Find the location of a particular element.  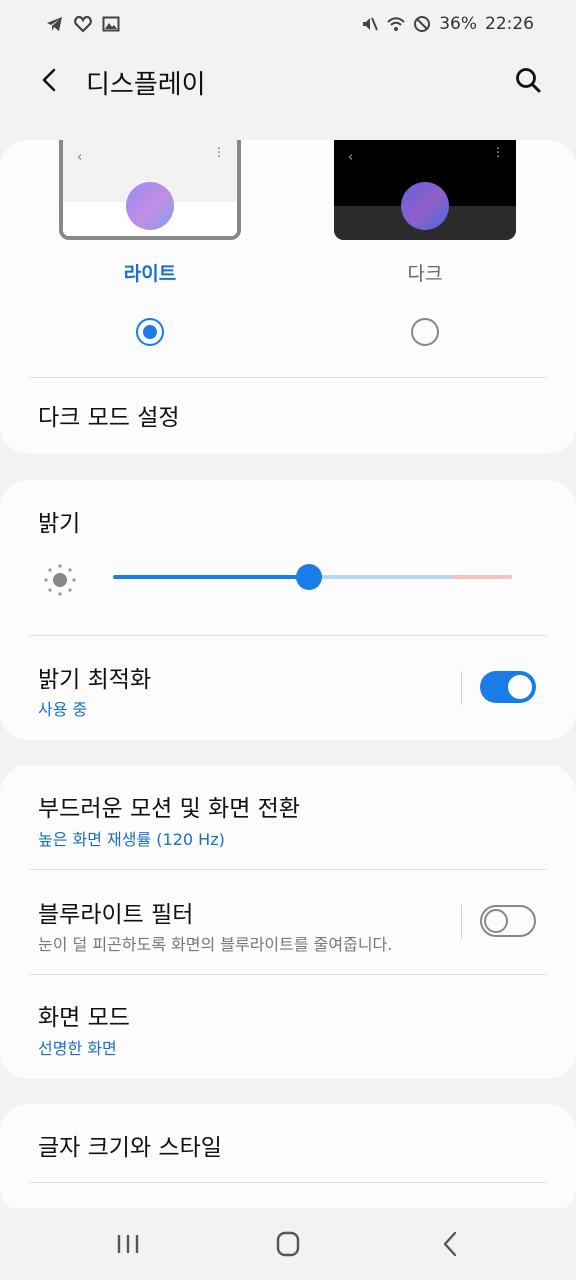

adaptive-brightness-toggle is located at coordinates (508, 687).